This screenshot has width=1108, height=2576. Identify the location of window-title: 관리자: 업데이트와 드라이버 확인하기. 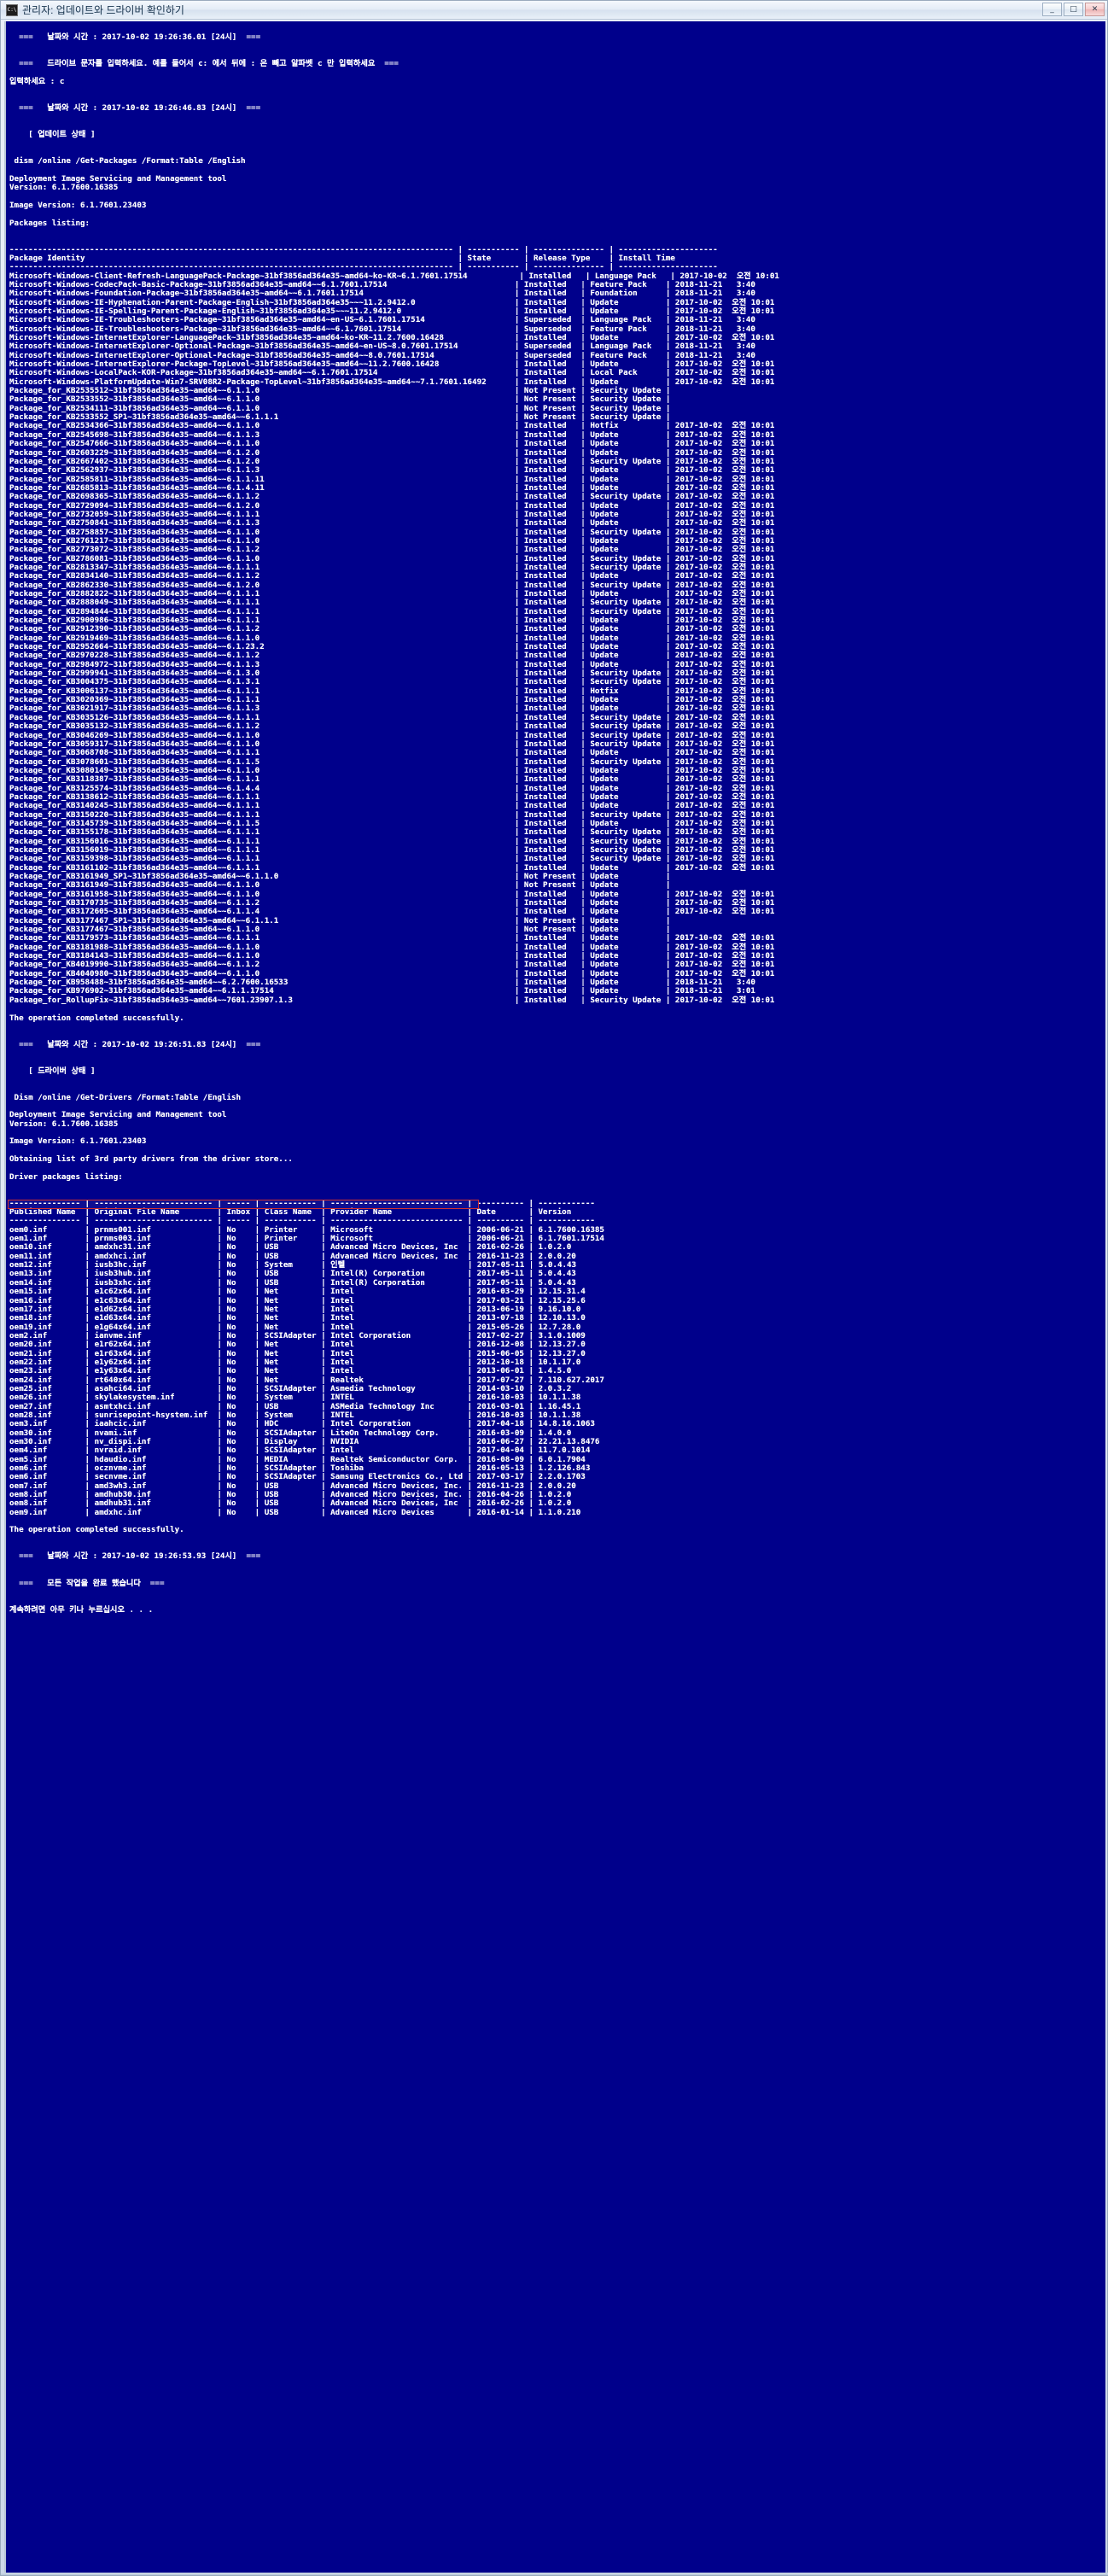
(103, 10).